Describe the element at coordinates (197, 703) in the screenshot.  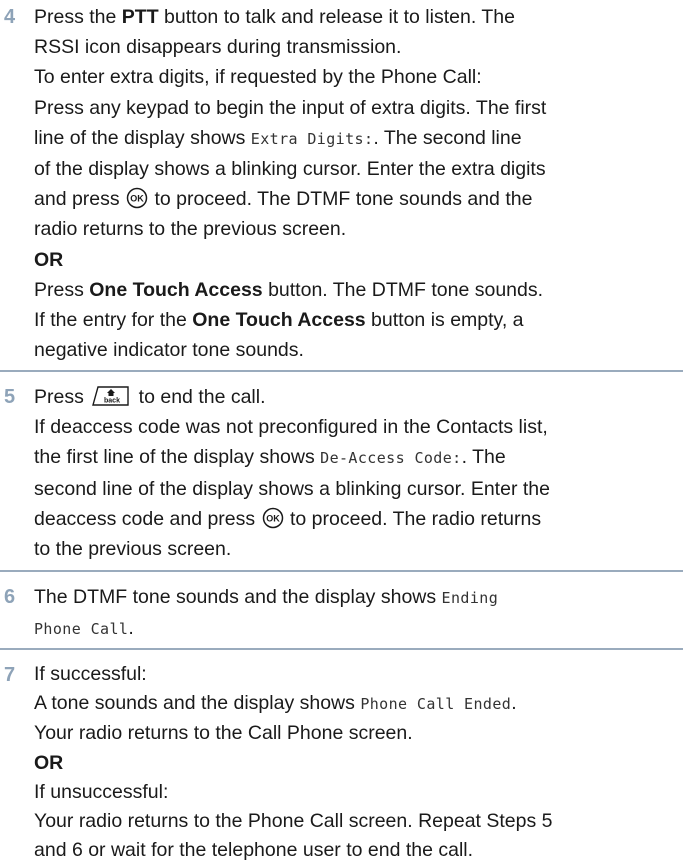
I see `text: A tone sounds and the display shows` at that location.